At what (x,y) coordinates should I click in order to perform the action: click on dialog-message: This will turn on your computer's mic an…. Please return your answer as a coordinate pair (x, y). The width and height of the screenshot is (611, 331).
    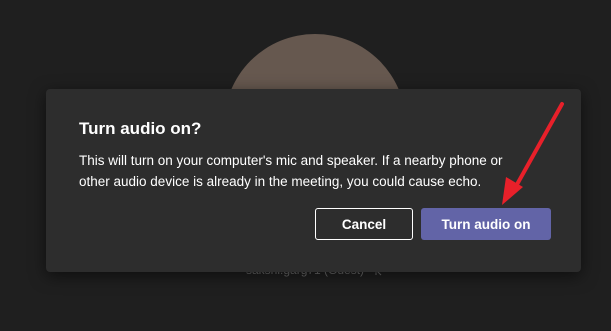
    Looking at the image, I should click on (291, 171).